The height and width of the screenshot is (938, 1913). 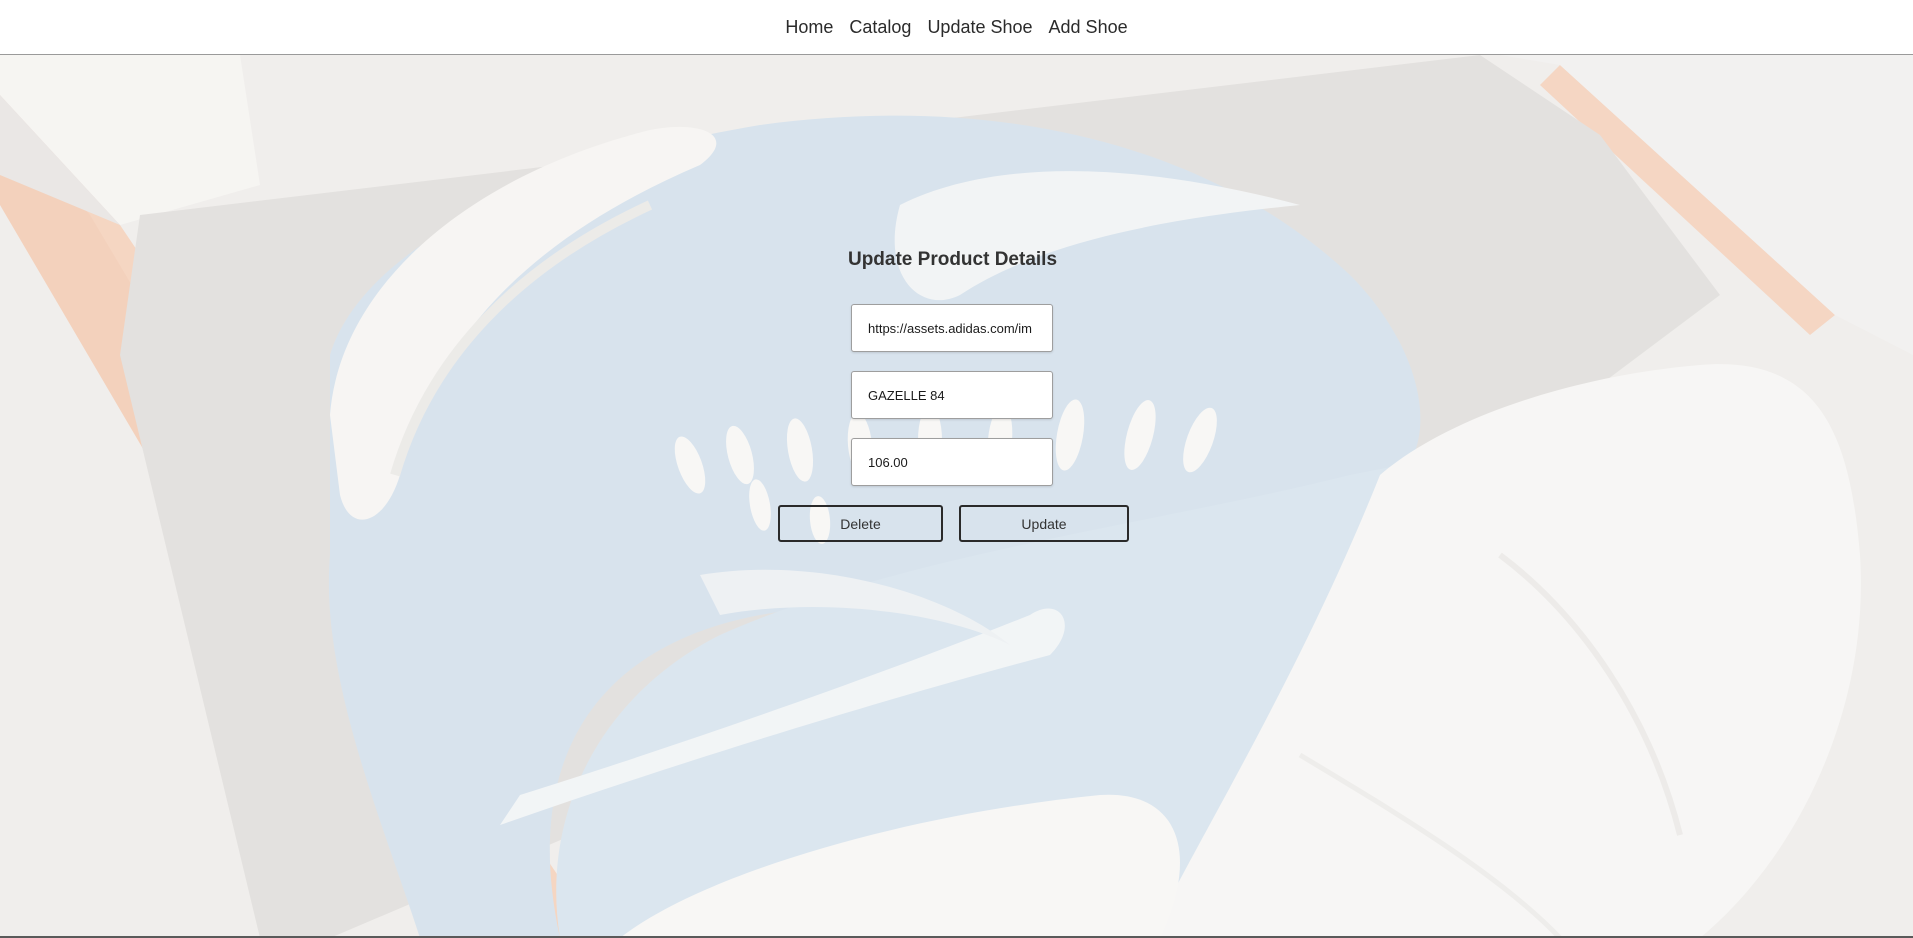 I want to click on price-input, so click(x=952, y=462).